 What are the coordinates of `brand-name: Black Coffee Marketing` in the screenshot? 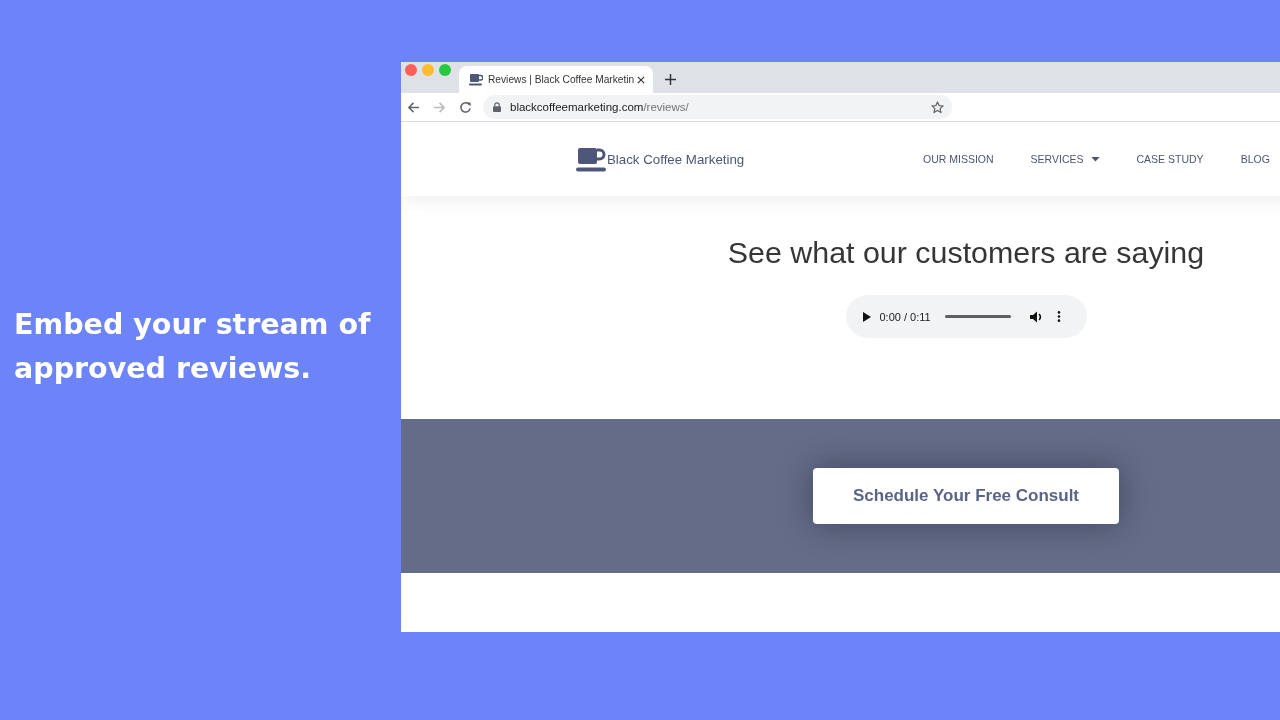 It's located at (676, 159).